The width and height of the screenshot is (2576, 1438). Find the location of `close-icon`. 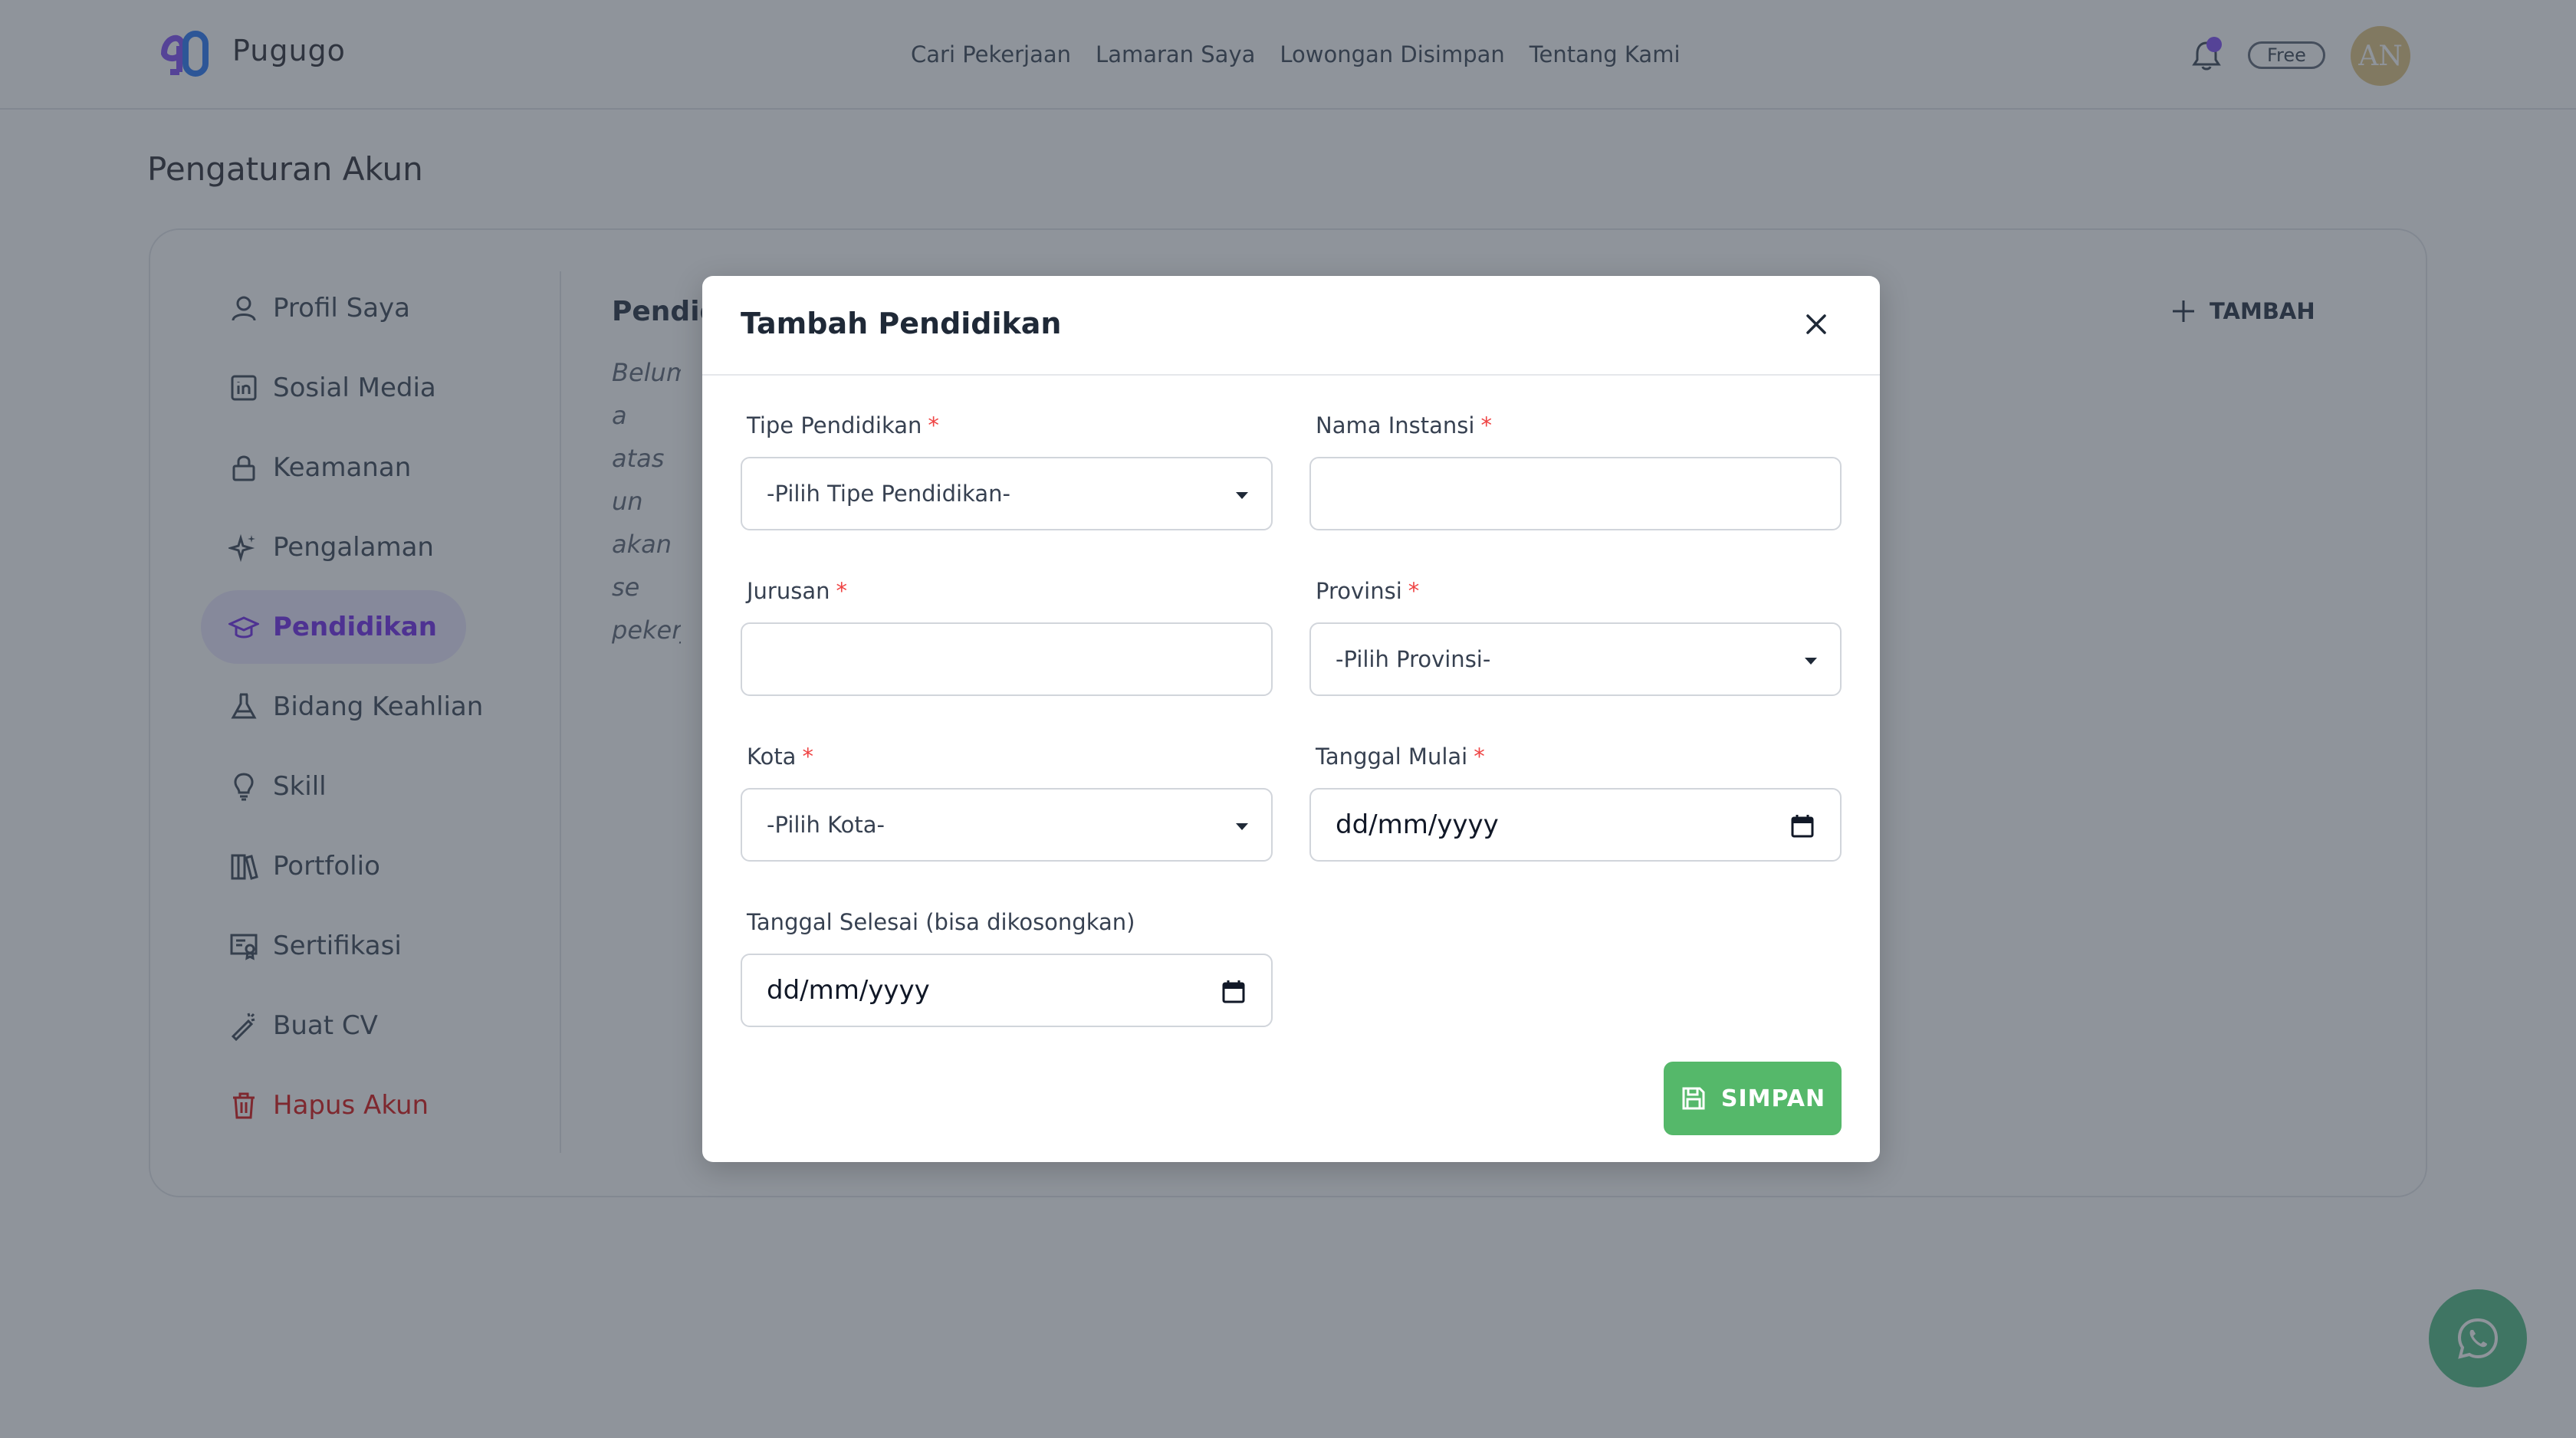

close-icon is located at coordinates (1816, 324).